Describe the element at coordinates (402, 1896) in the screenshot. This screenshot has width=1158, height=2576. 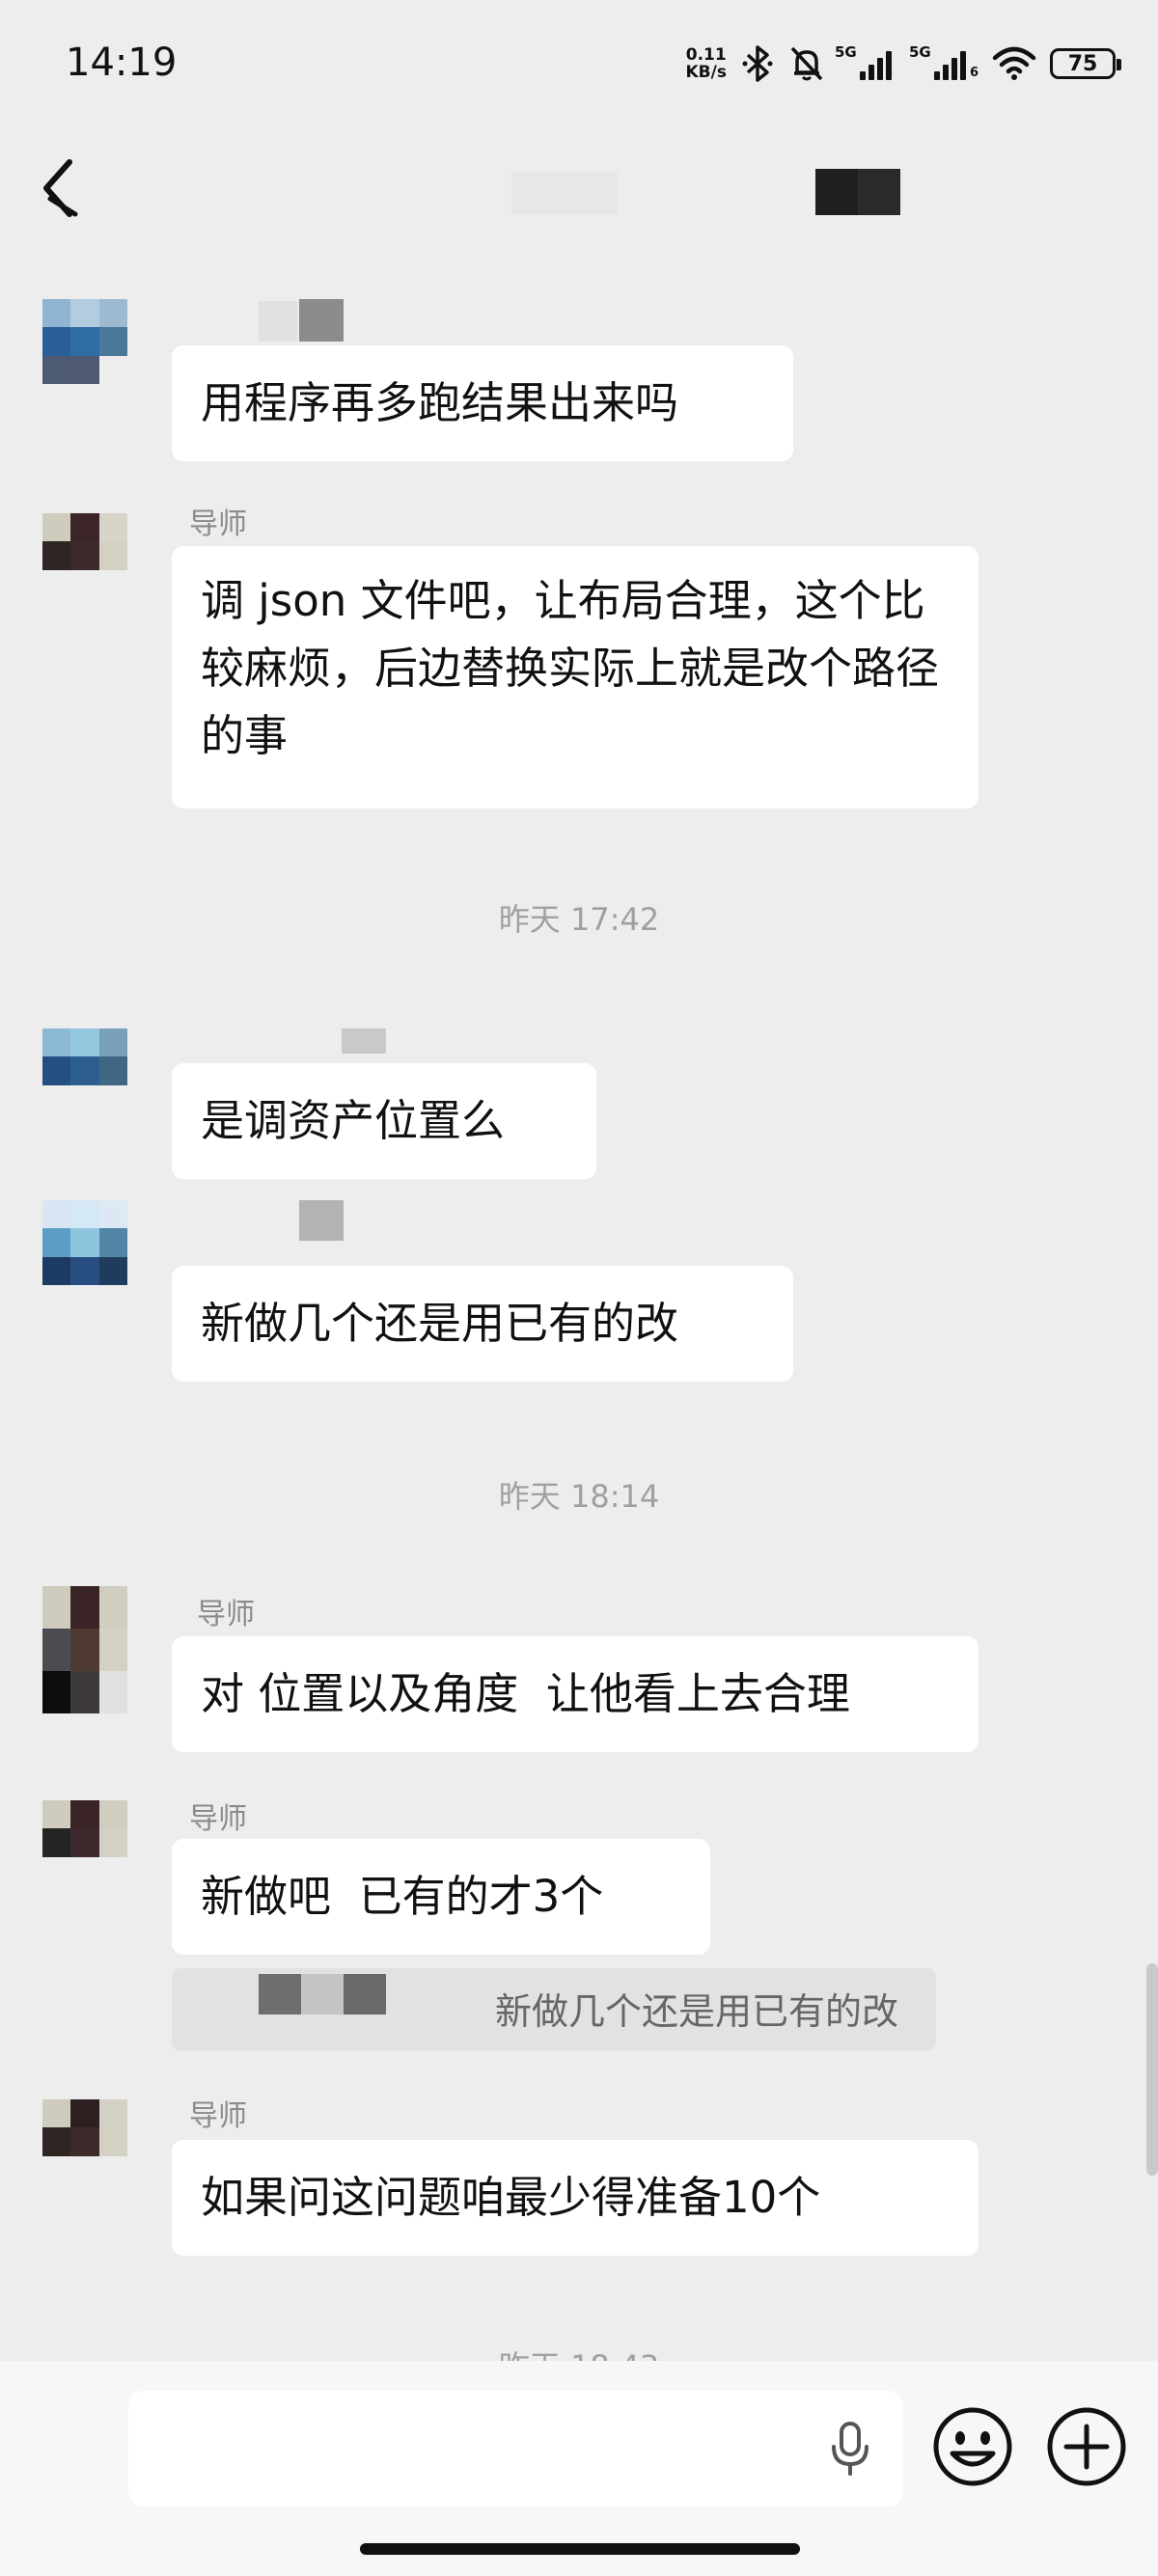
I see `message-text: 新做吧 已有的才3个` at that location.